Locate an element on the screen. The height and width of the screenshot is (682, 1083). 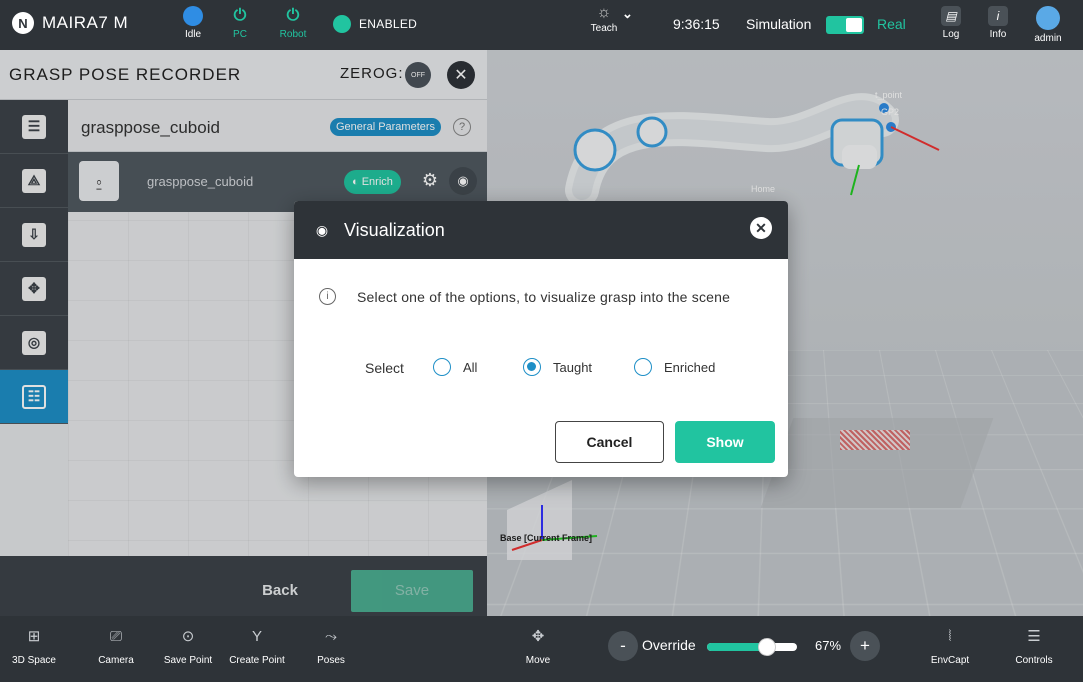
close-icon: ✕ is located at coordinates (761, 228).